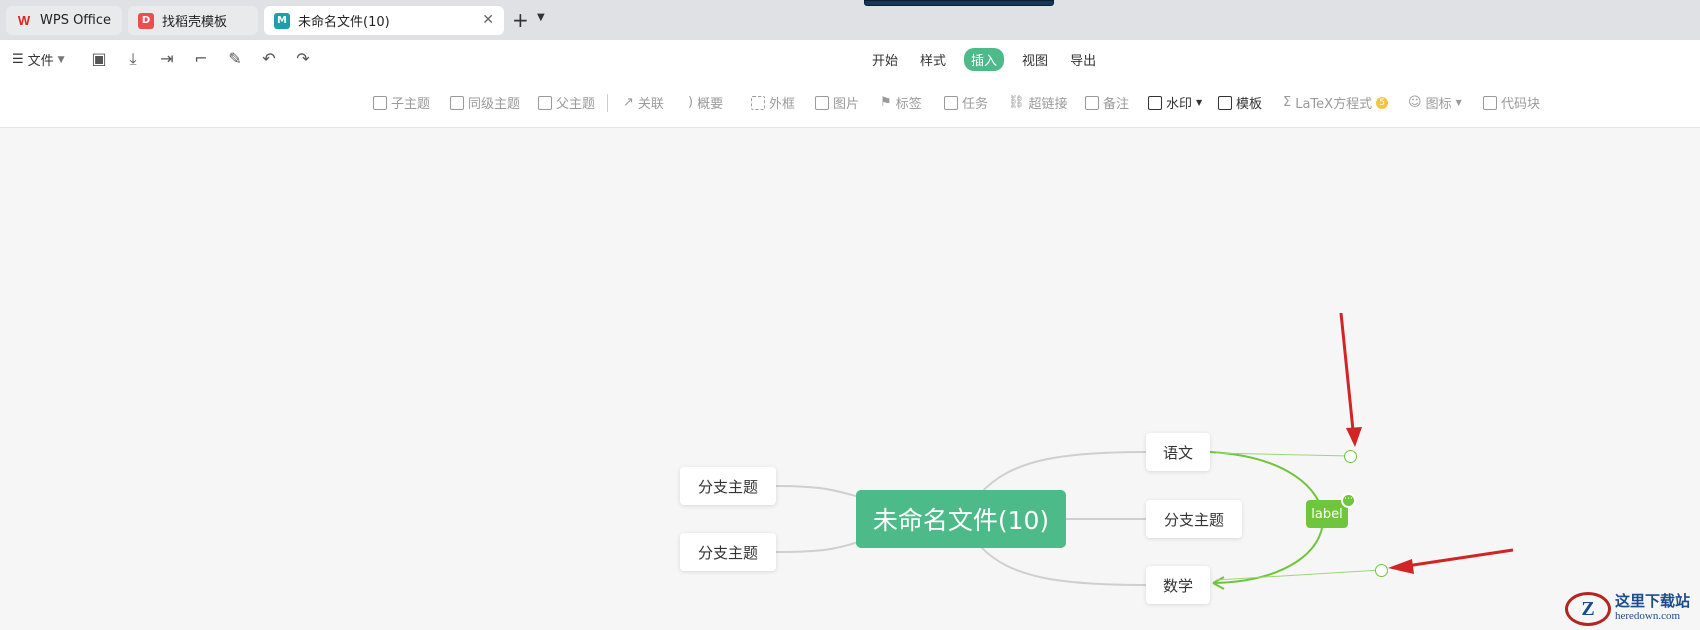 The image size is (1700, 630). I want to click on more-options-icon: ⋯, so click(1348, 500).